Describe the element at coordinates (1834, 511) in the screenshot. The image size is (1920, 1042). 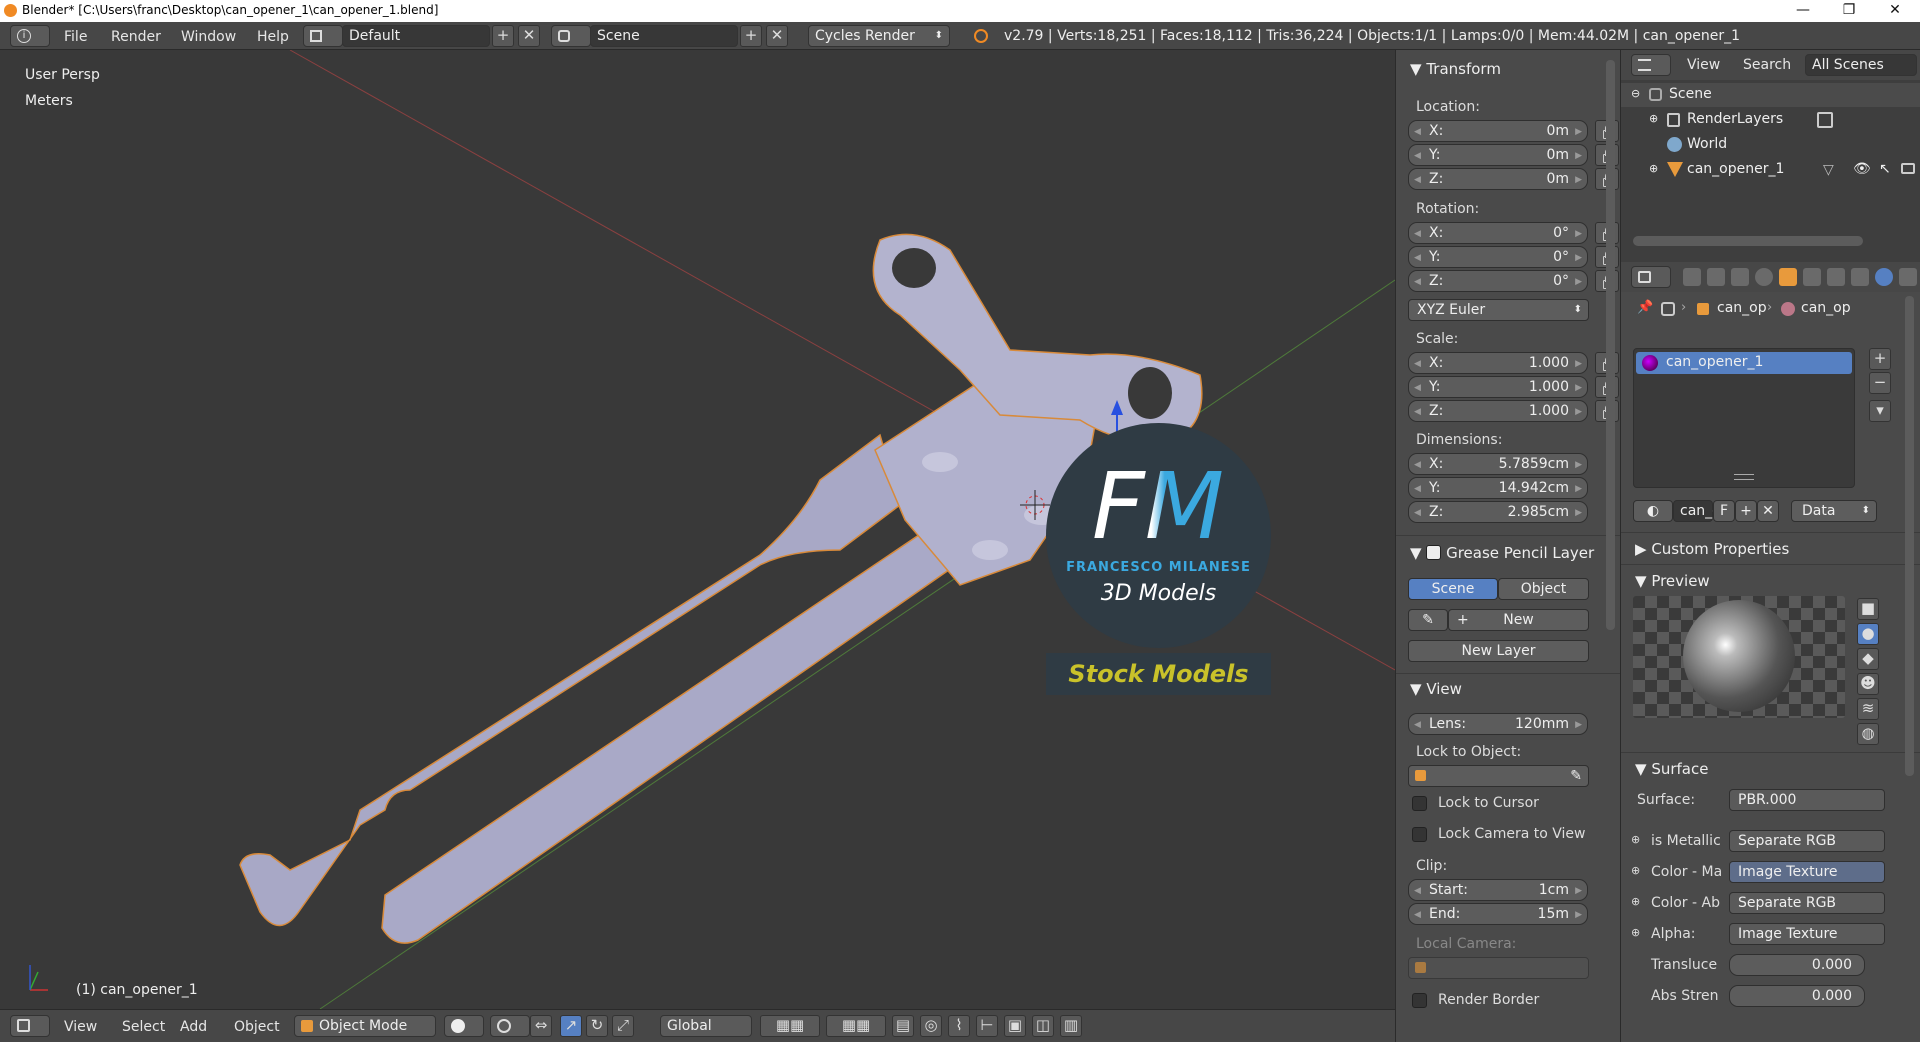
I see `link-mode-dropdown: Data ⬍` at that location.